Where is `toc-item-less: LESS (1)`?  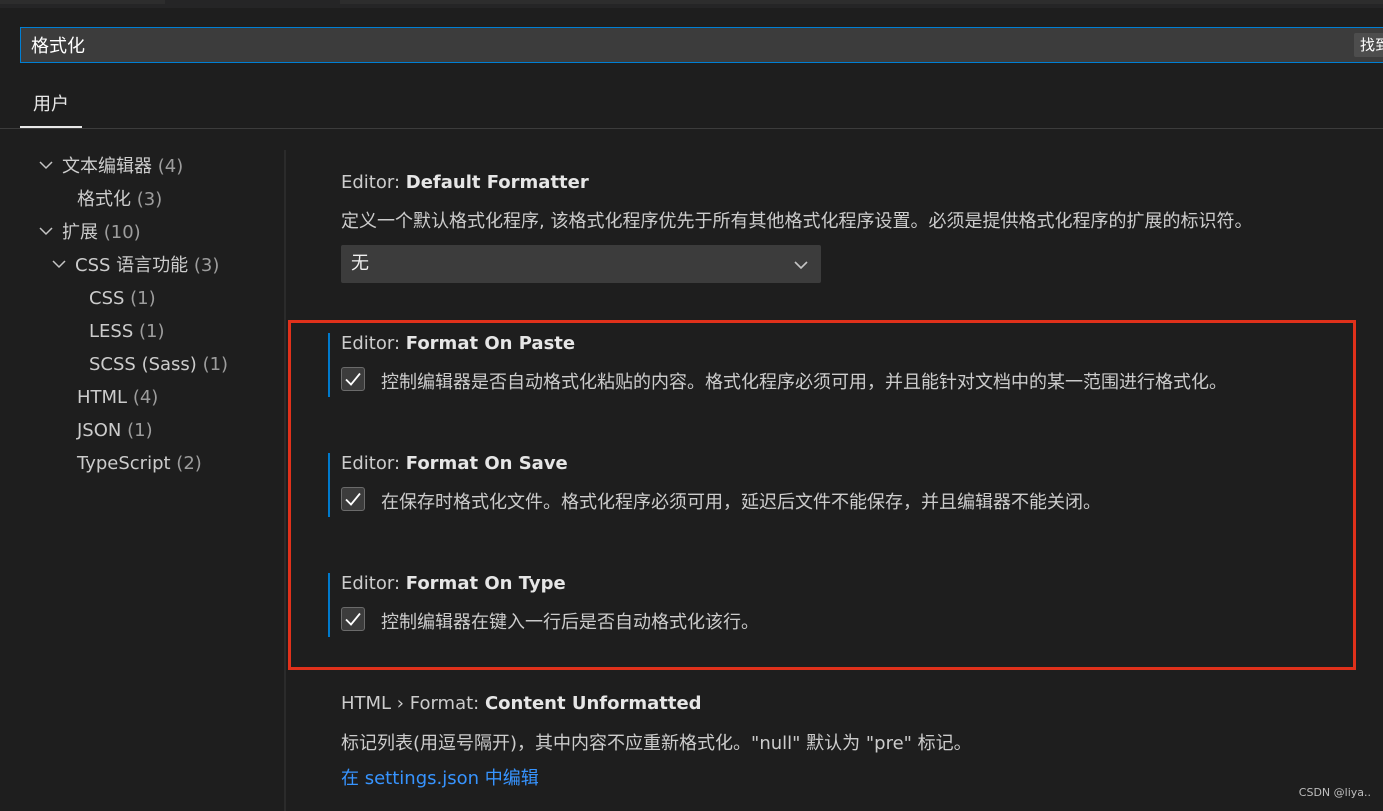
toc-item-less: LESS (1) is located at coordinates (127, 332).